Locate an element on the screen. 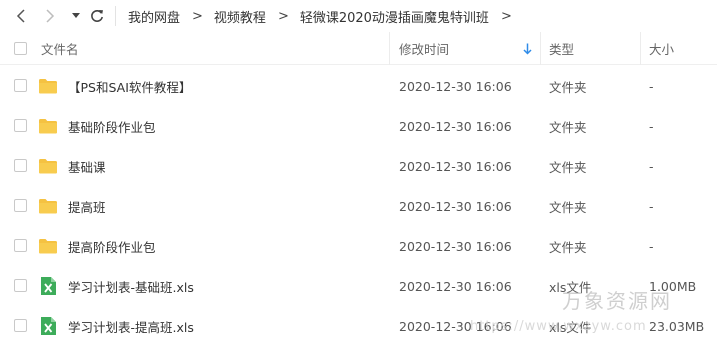 This screenshot has width=717, height=361. column-header-type: 类型 is located at coordinates (561, 48).